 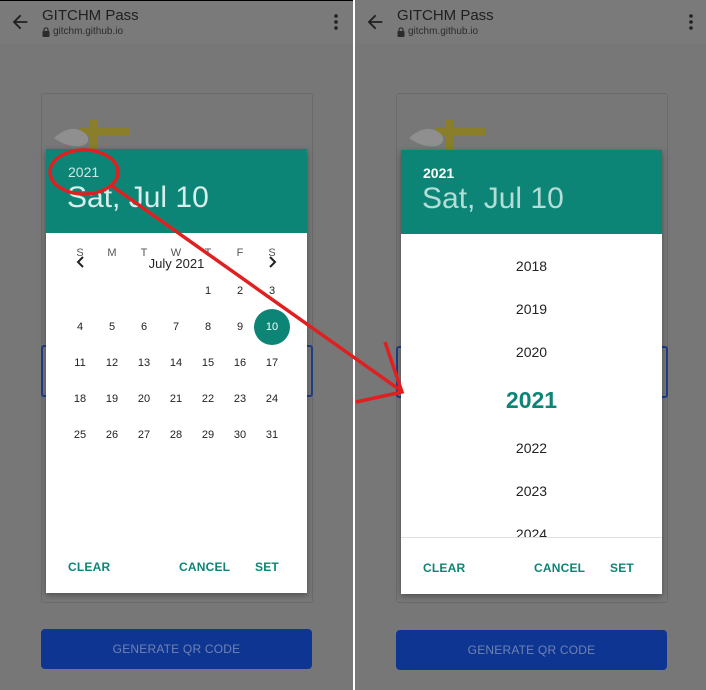 What do you see at coordinates (272, 435) in the screenshot?
I see `calendar-day: 31` at bounding box center [272, 435].